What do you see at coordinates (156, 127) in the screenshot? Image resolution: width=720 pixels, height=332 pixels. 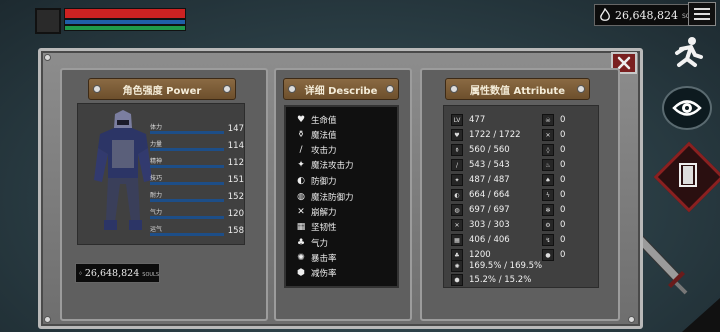 I see `stat-label: 体力` at bounding box center [156, 127].